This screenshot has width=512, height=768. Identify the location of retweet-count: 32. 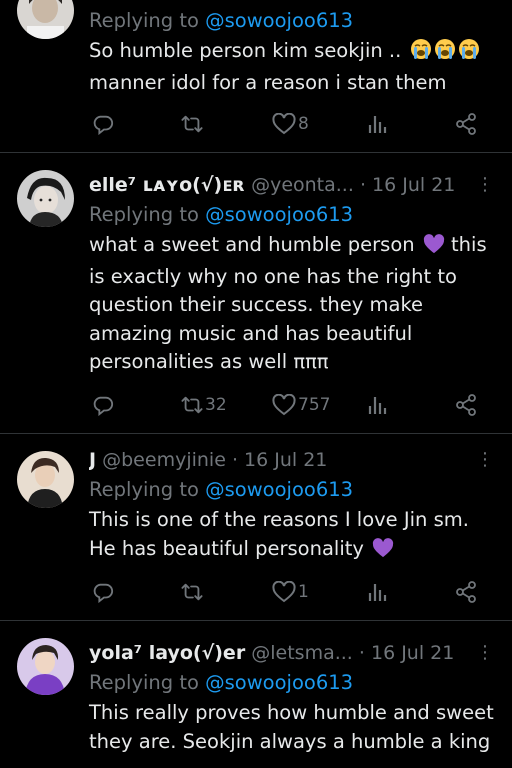
(216, 405).